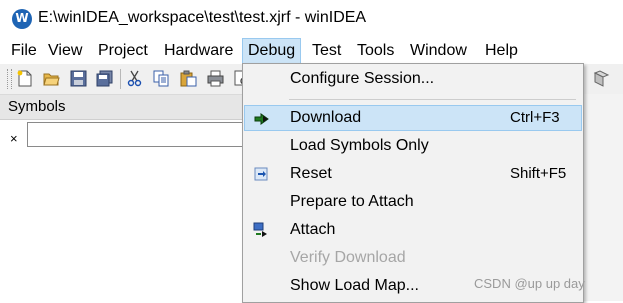 This screenshot has width=623, height=303. I want to click on menu-item-label: Verify Download, so click(348, 257).